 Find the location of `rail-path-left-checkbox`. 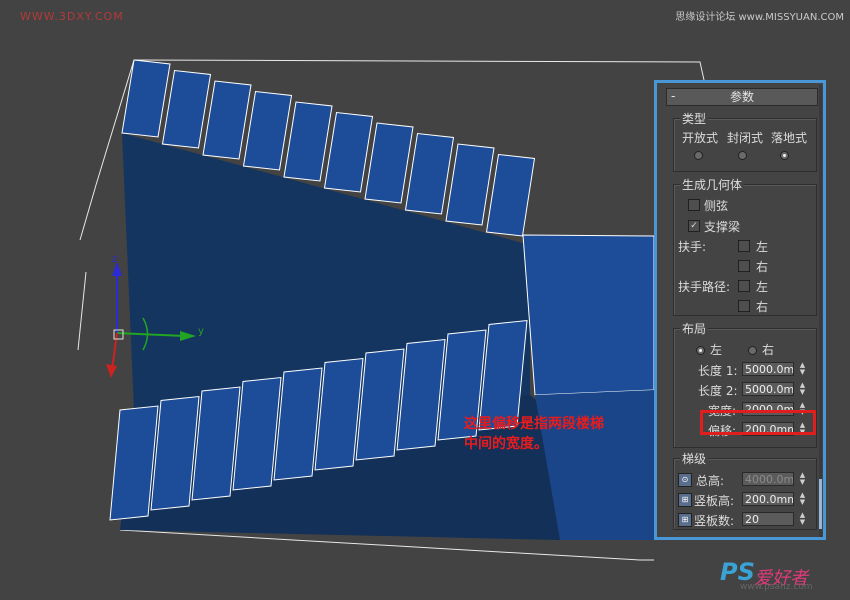

rail-path-left-checkbox is located at coordinates (744, 286).